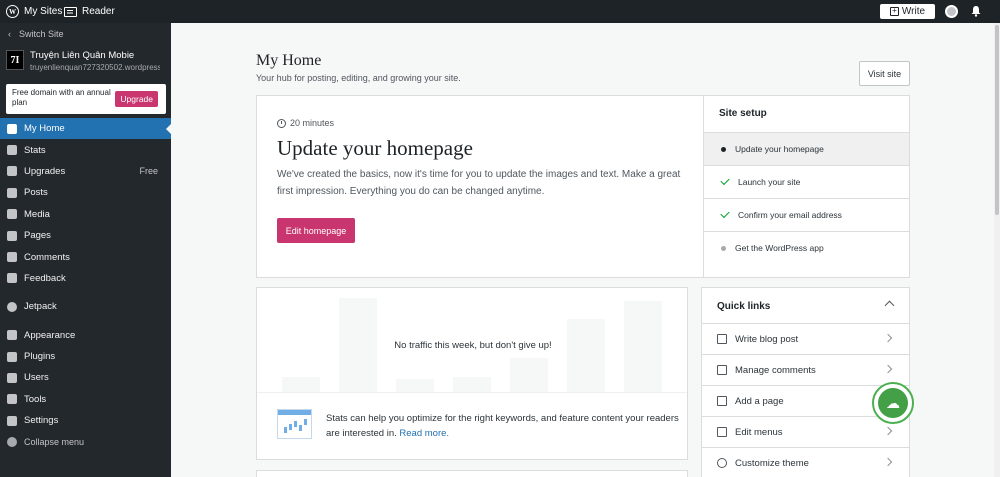  Describe the element at coordinates (759, 401) in the screenshot. I see `quick-link-label: Add a page` at that location.